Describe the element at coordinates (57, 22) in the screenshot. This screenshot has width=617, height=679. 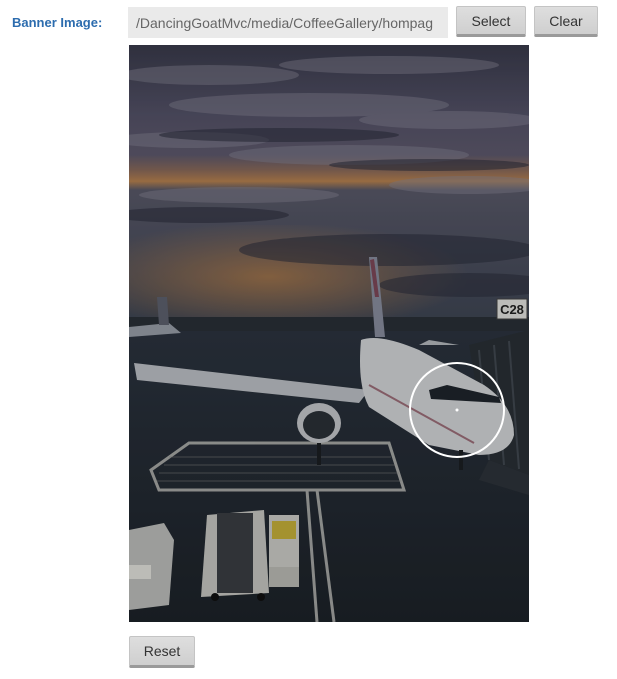
I see `banner-image-label: Banner Image:` at that location.